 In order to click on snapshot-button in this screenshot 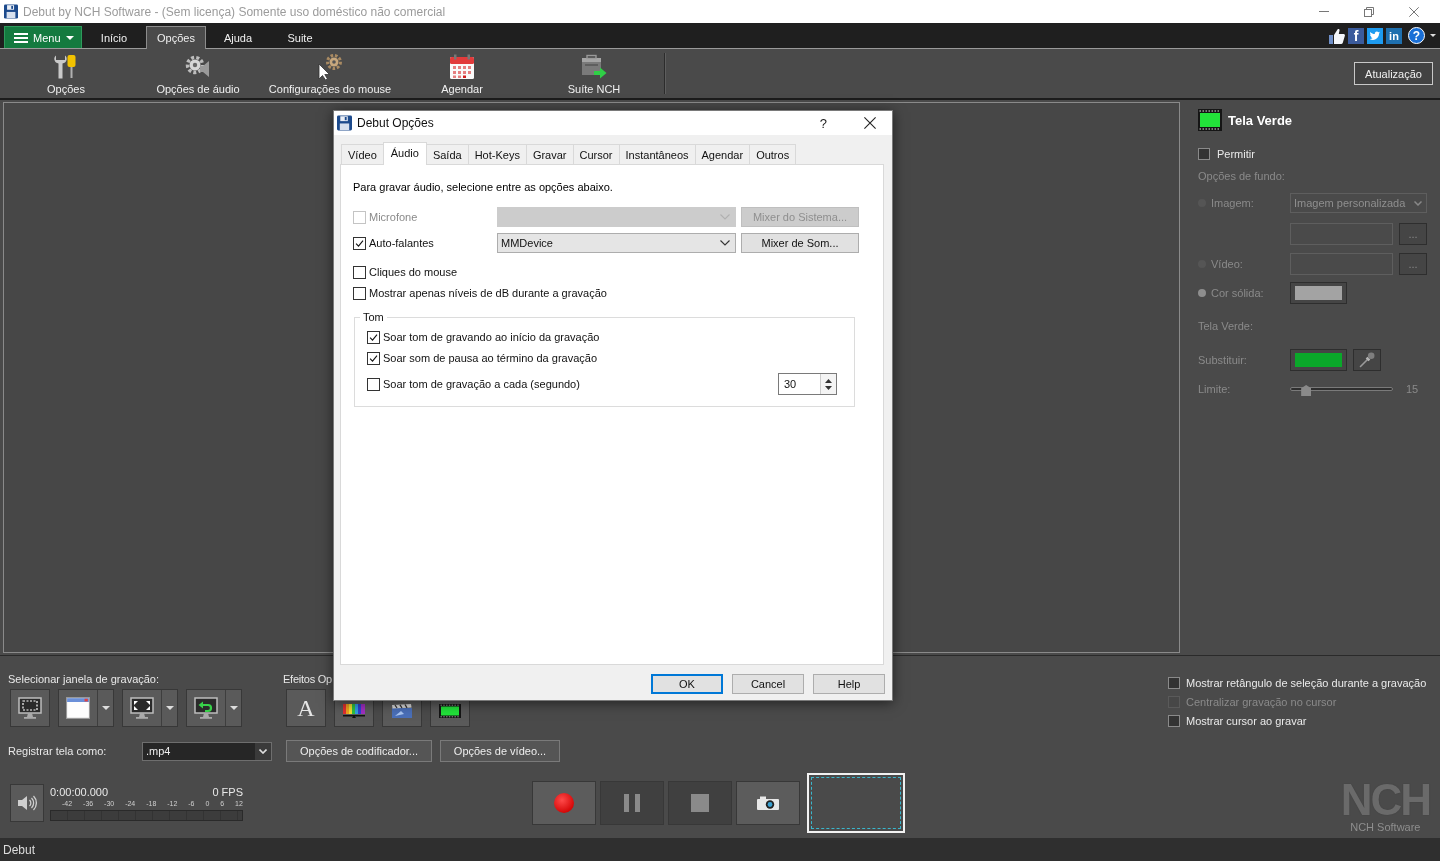, I will do `click(768, 803)`.